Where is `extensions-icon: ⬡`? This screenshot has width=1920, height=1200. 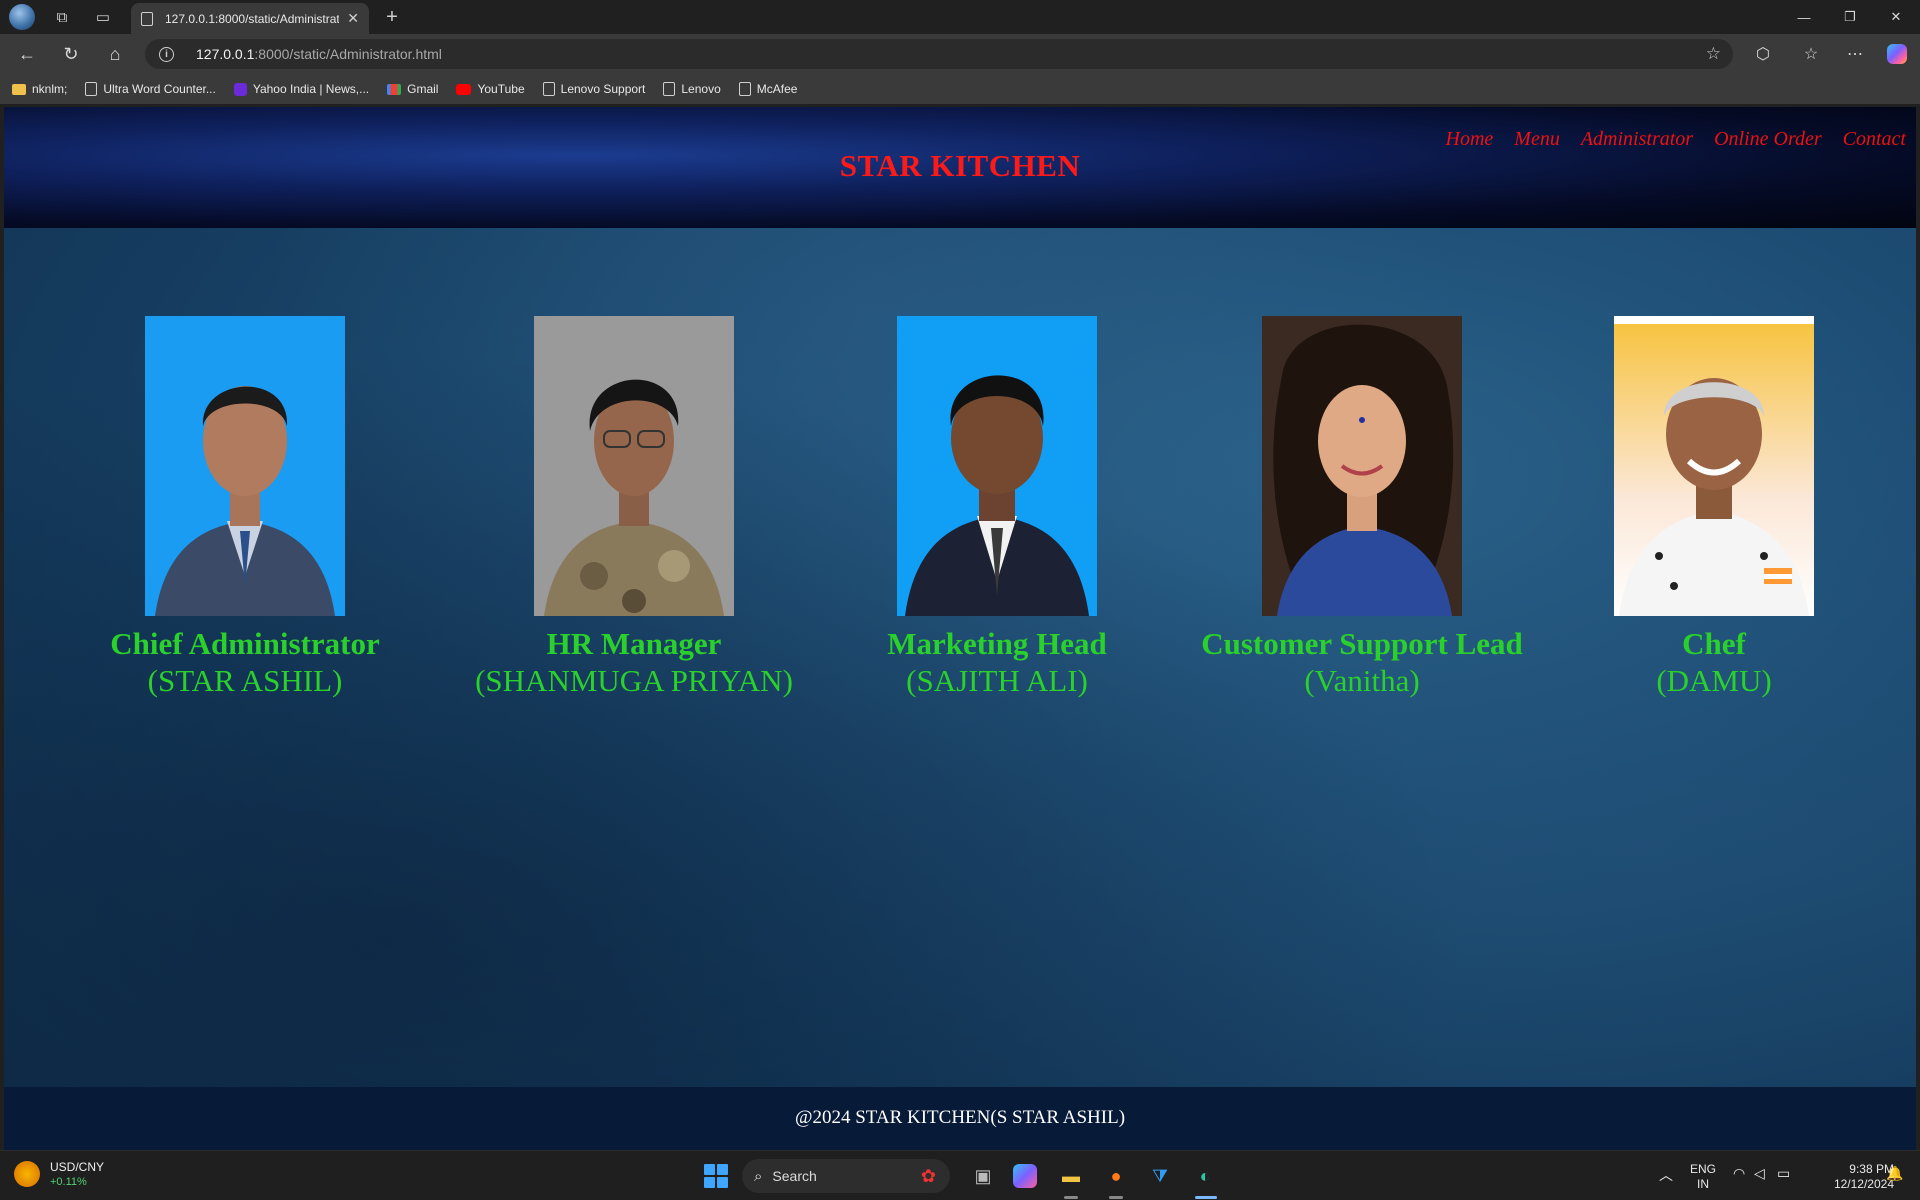 extensions-icon: ⬡ is located at coordinates (1763, 54).